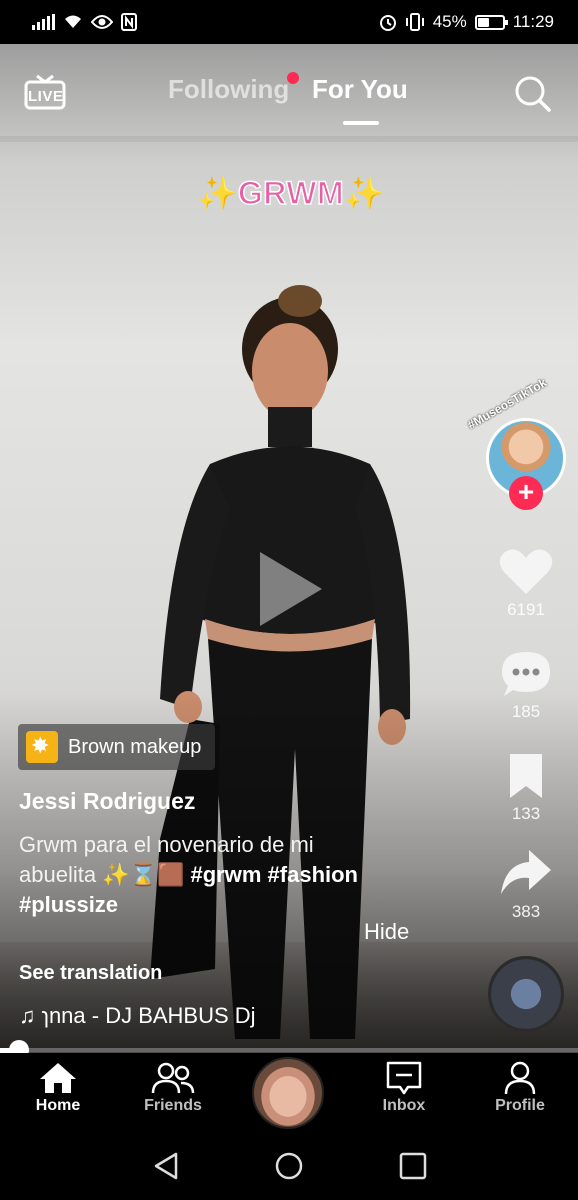 The width and height of the screenshot is (578, 1200). Describe the element at coordinates (46, 96) in the screenshot. I see `live-label: LIVE` at that location.